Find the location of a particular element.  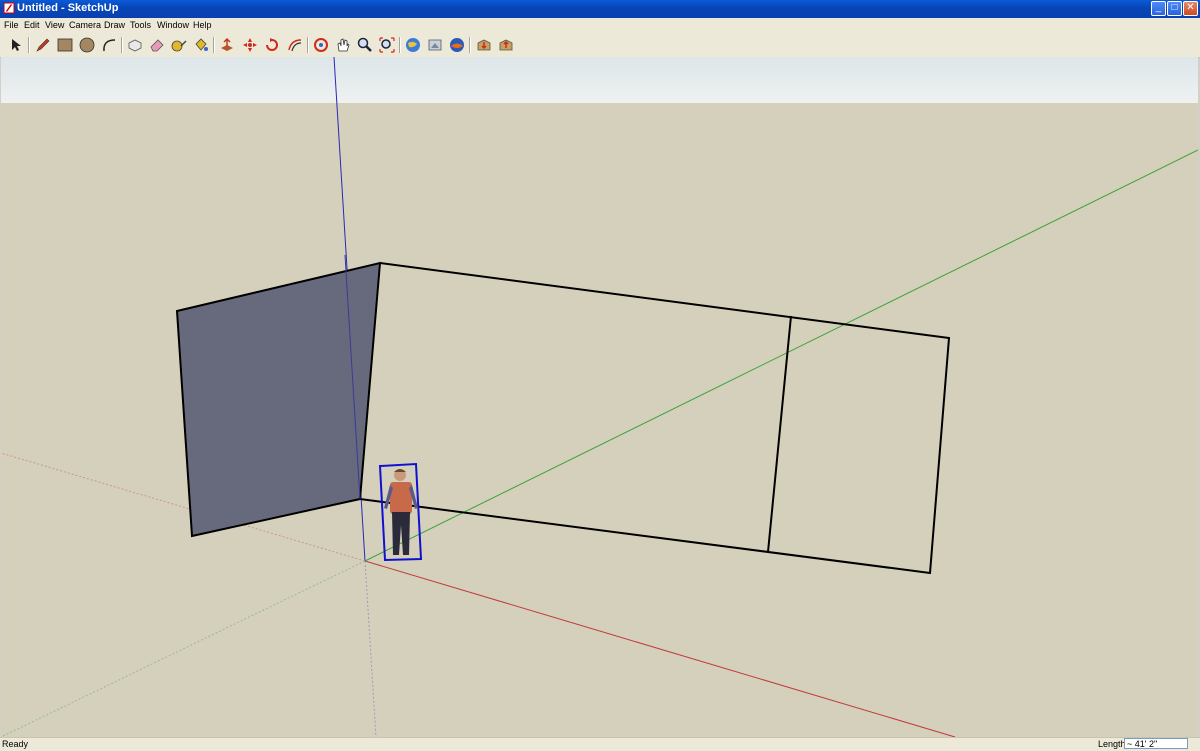

status-bar: Ready Length ~ 41' 2" is located at coordinates (600, 744).